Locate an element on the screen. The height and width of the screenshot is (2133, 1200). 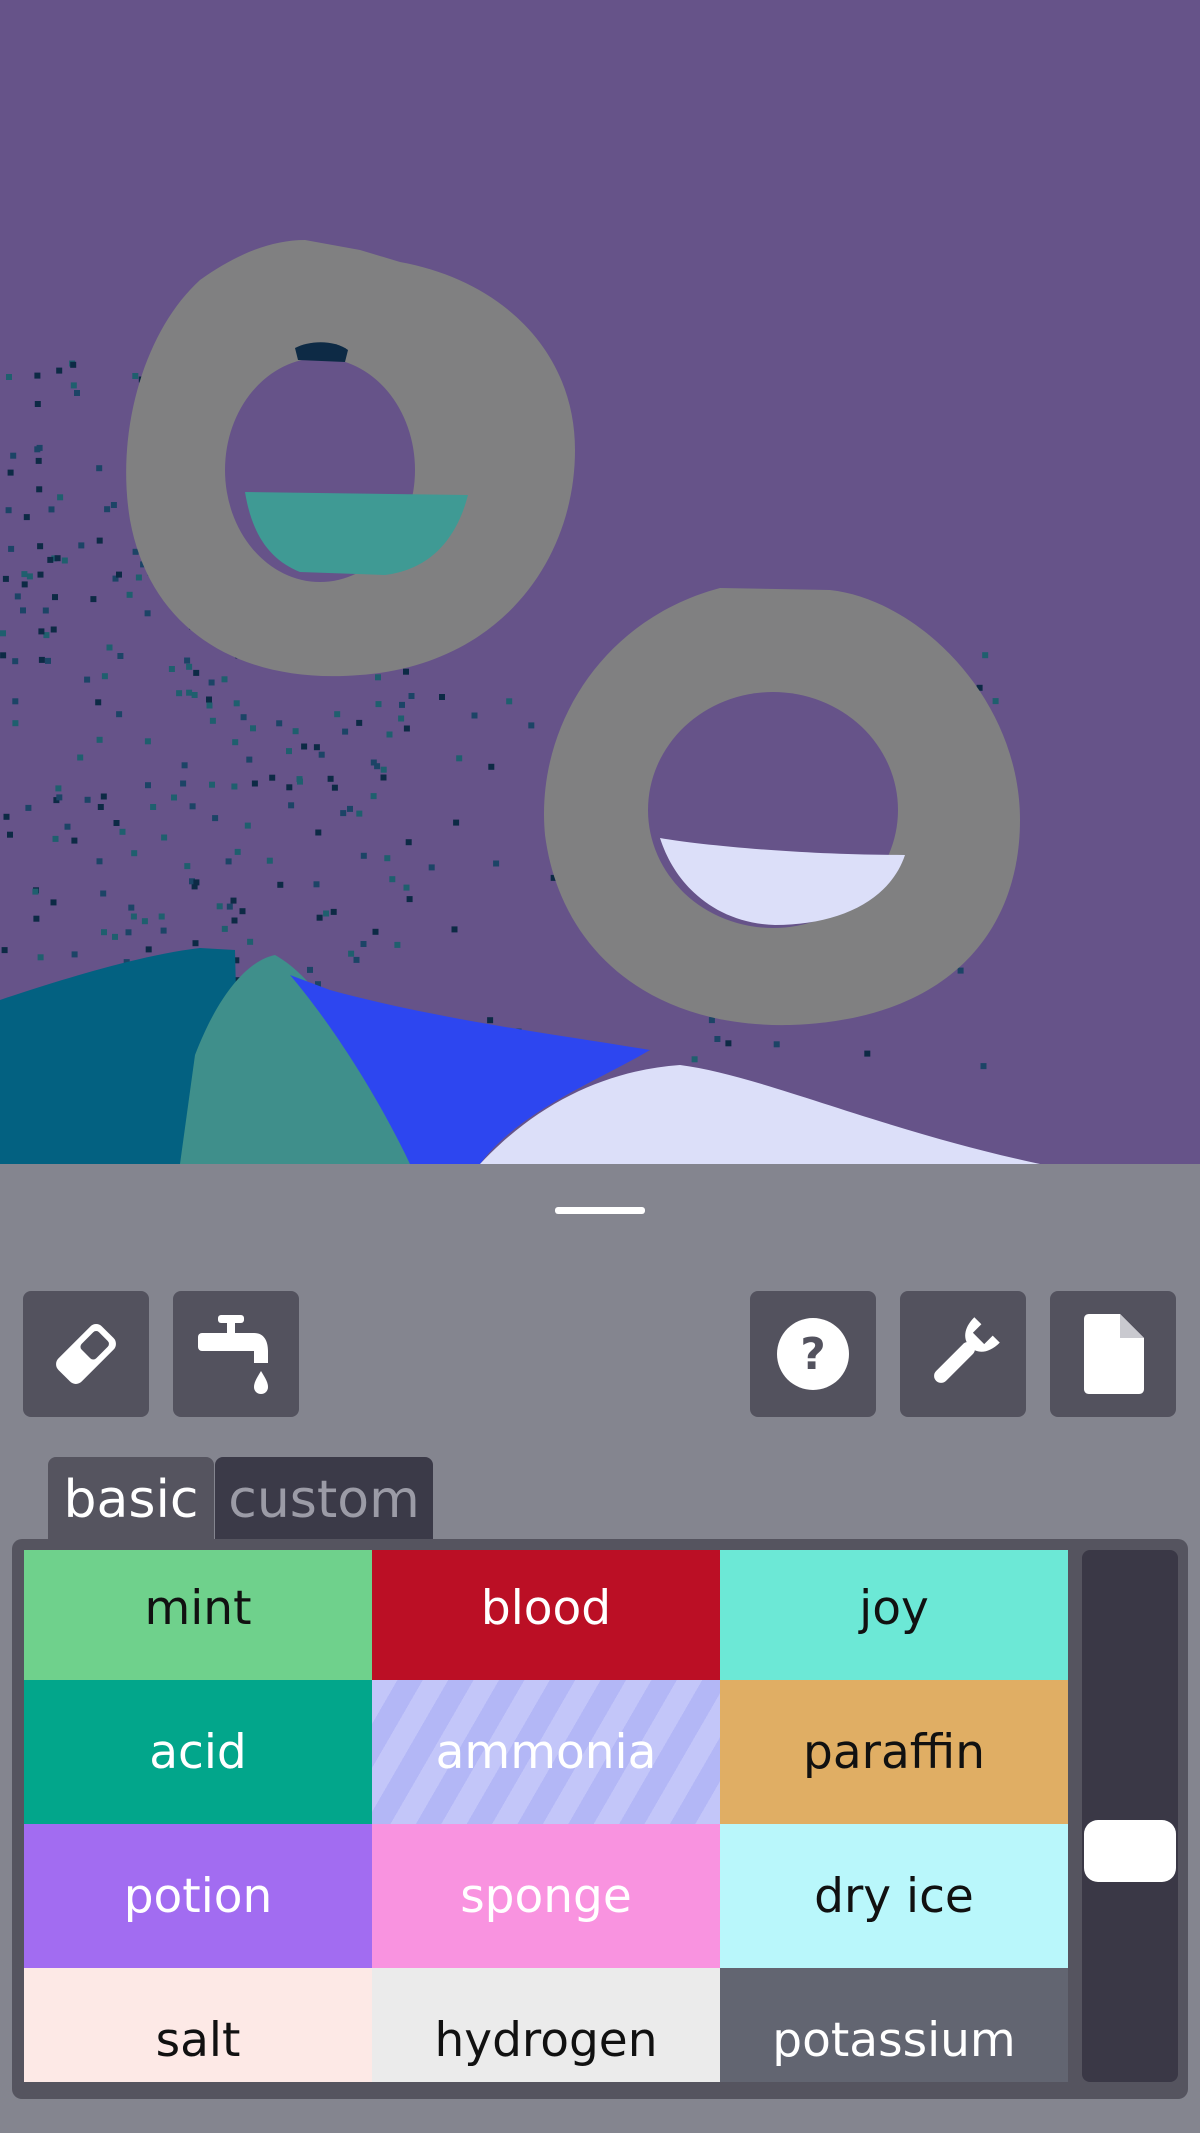
scrollbar-thumb is located at coordinates (1130, 1851).